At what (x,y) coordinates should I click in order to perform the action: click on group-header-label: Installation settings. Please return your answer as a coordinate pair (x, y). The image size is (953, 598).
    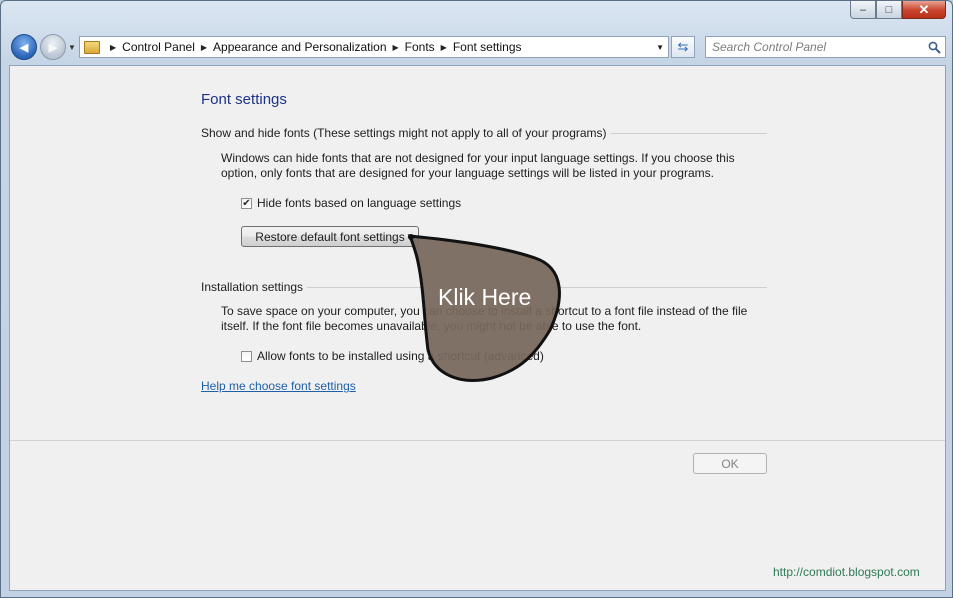
    Looking at the image, I should click on (252, 287).